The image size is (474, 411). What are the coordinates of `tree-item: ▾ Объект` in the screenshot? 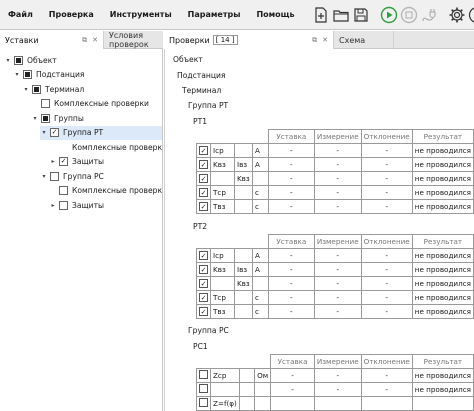 It's located at (30, 60).